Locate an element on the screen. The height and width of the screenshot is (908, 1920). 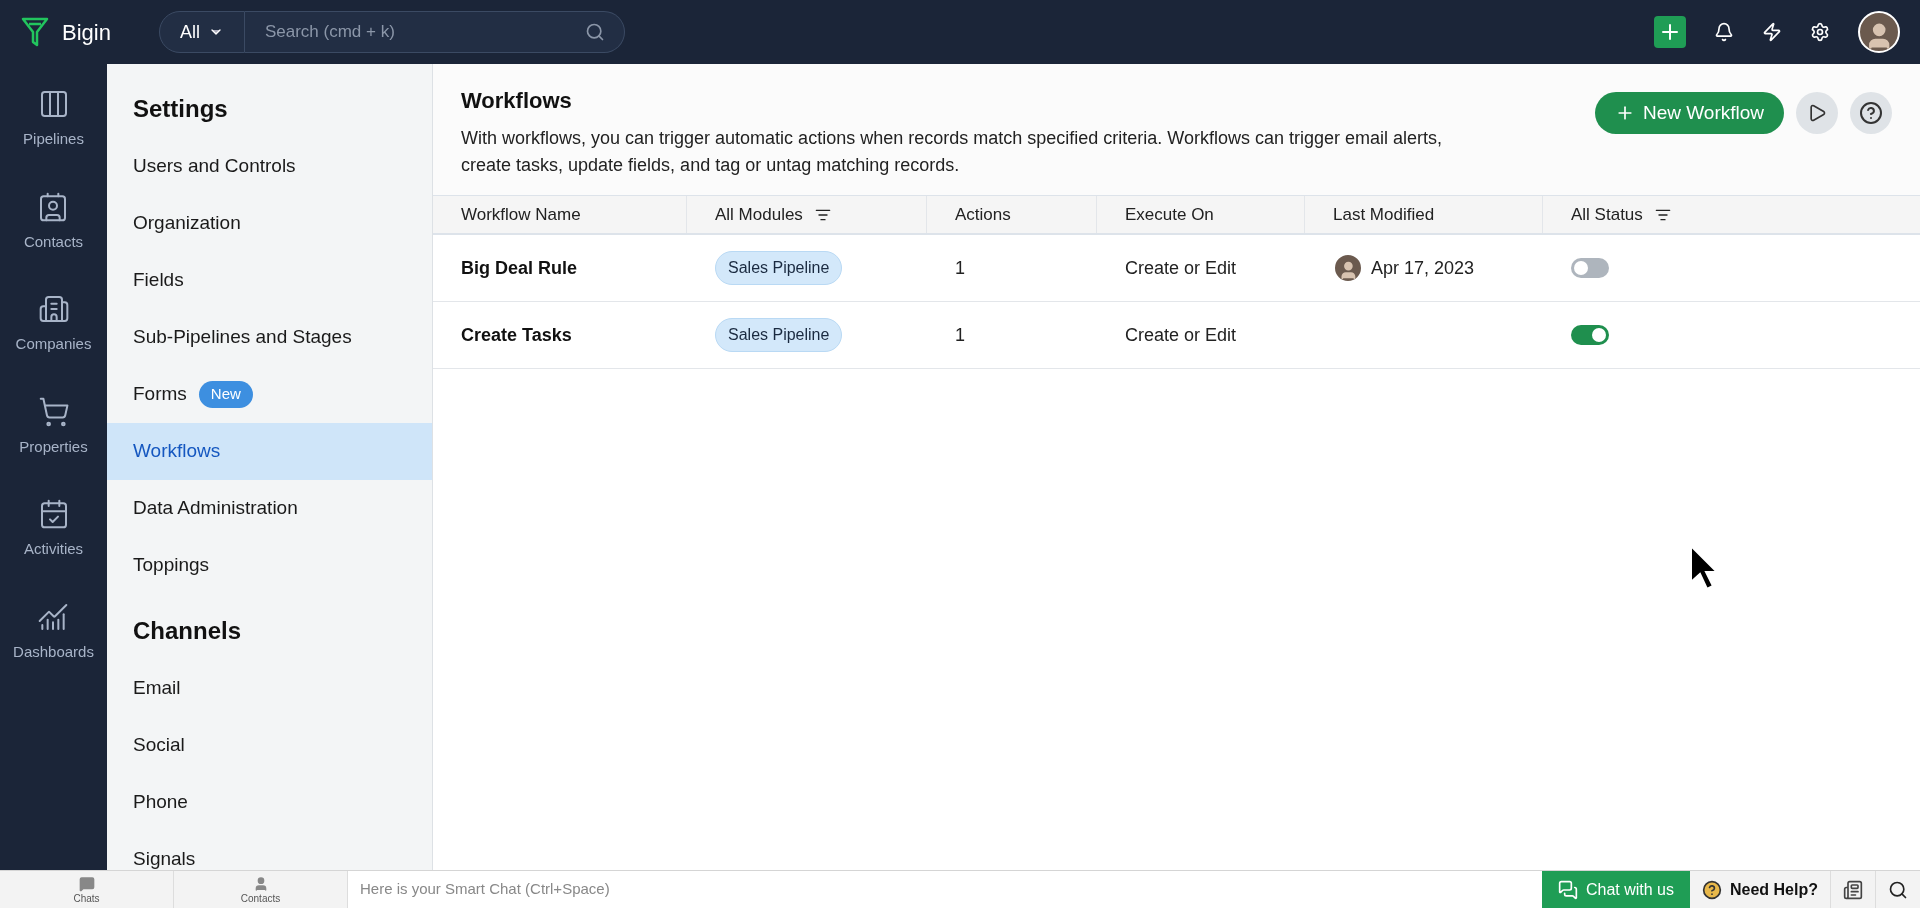
logo-icon is located at coordinates (35, 32).